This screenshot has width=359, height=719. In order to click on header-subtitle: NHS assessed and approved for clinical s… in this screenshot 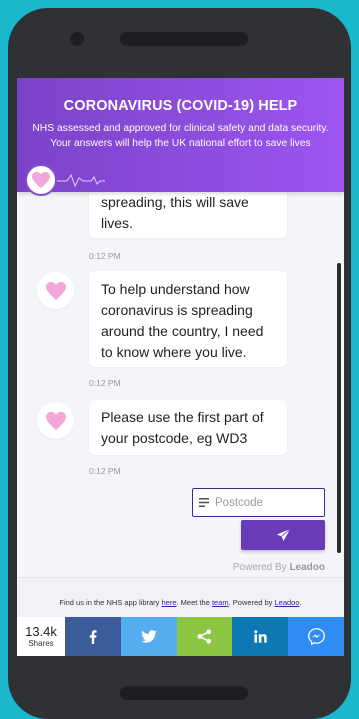, I will do `click(180, 136)`.